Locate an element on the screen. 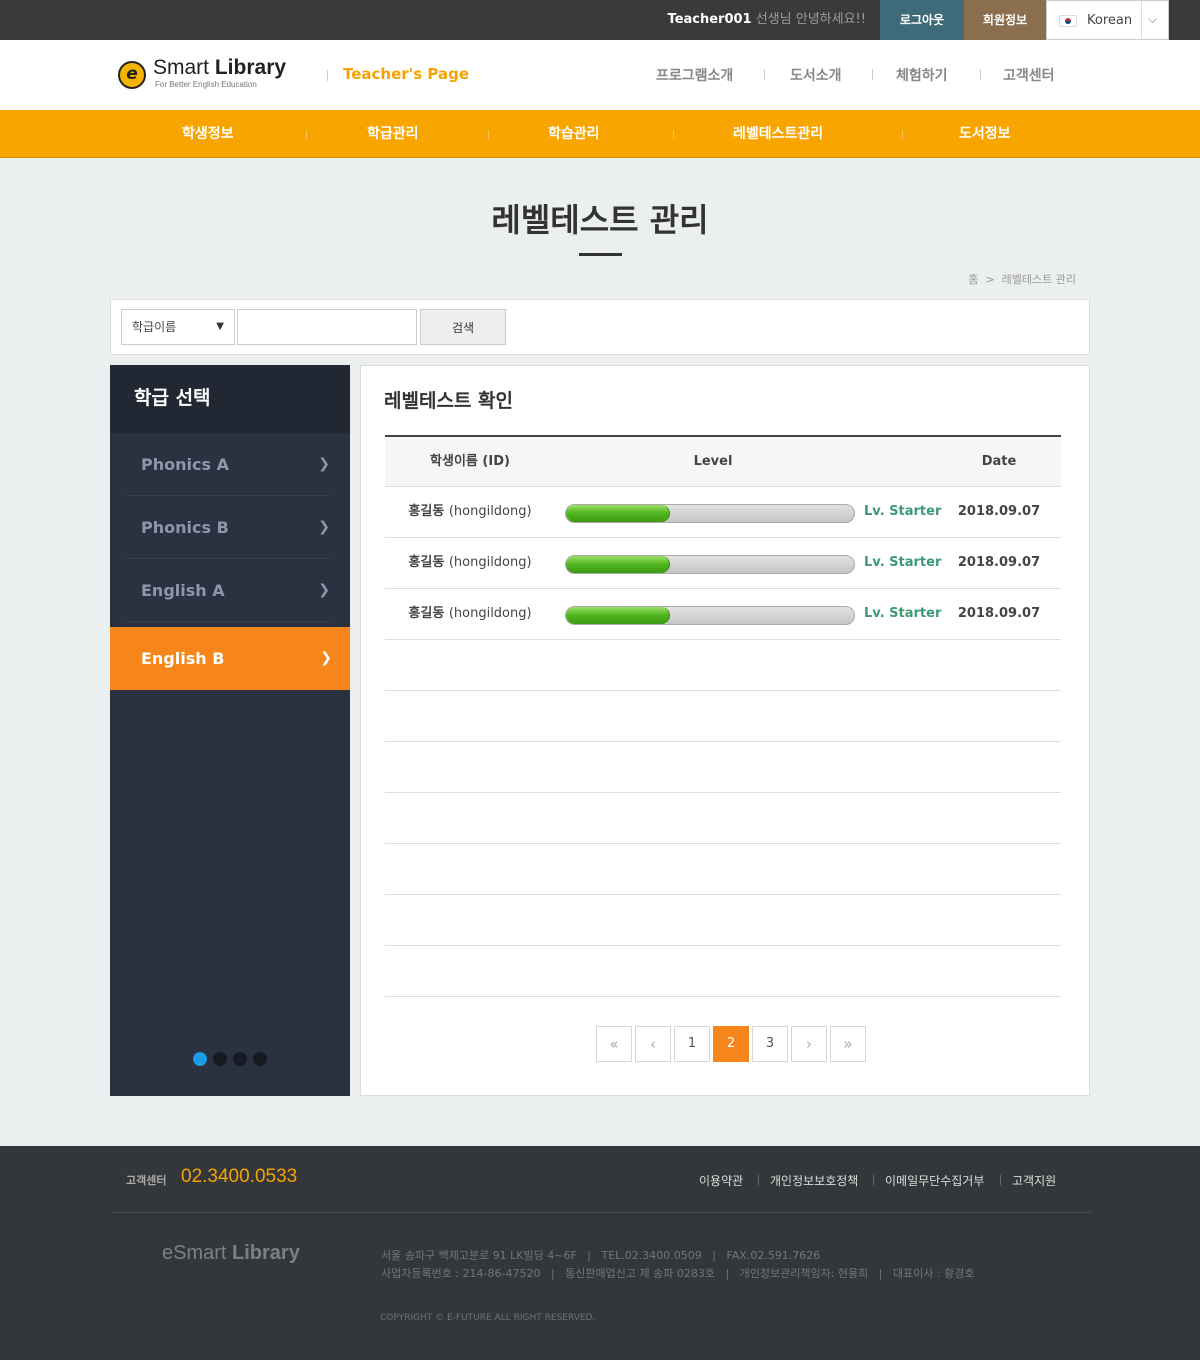 The image size is (1200, 1360). sidebar-item-label: Phonics B is located at coordinates (185, 527).